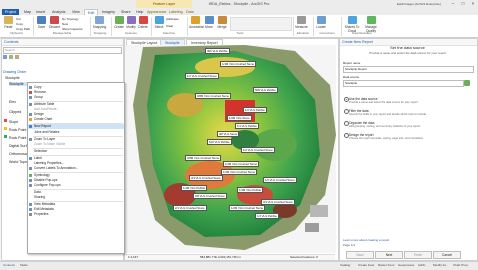 The image size is (478, 270). I want to click on report-name-input: Stockpile Report, so click(408, 69).